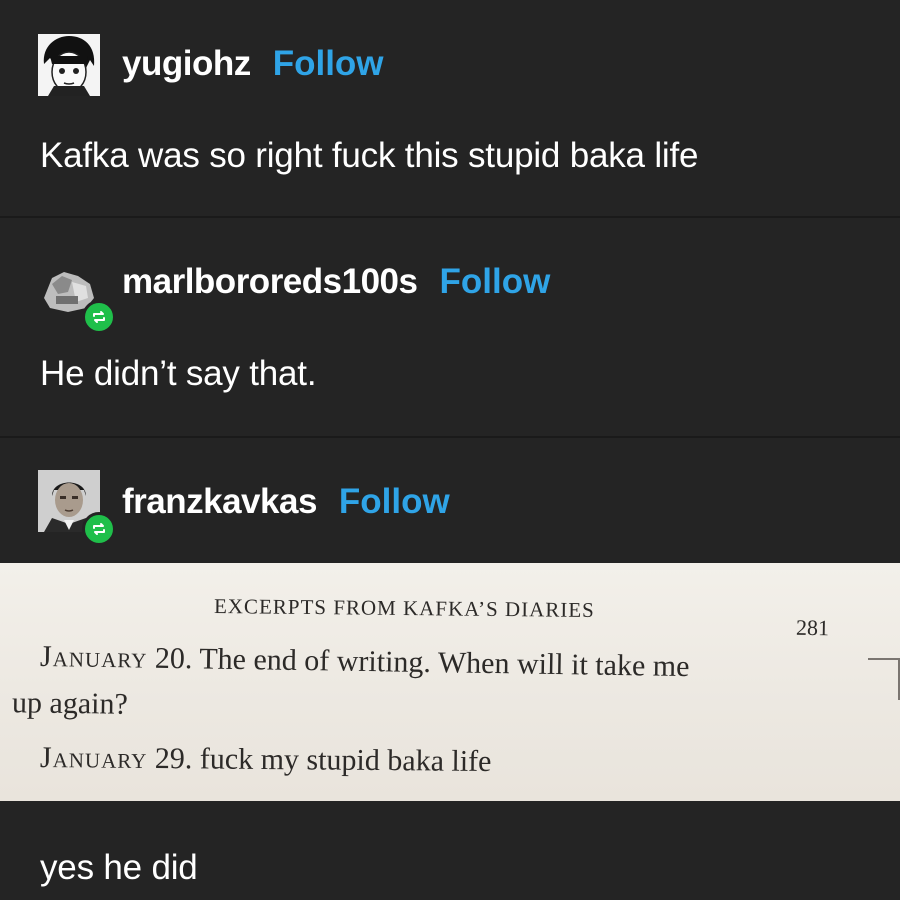 The image size is (900, 900). I want to click on book-entry-1-continued: up again?, so click(70, 703).